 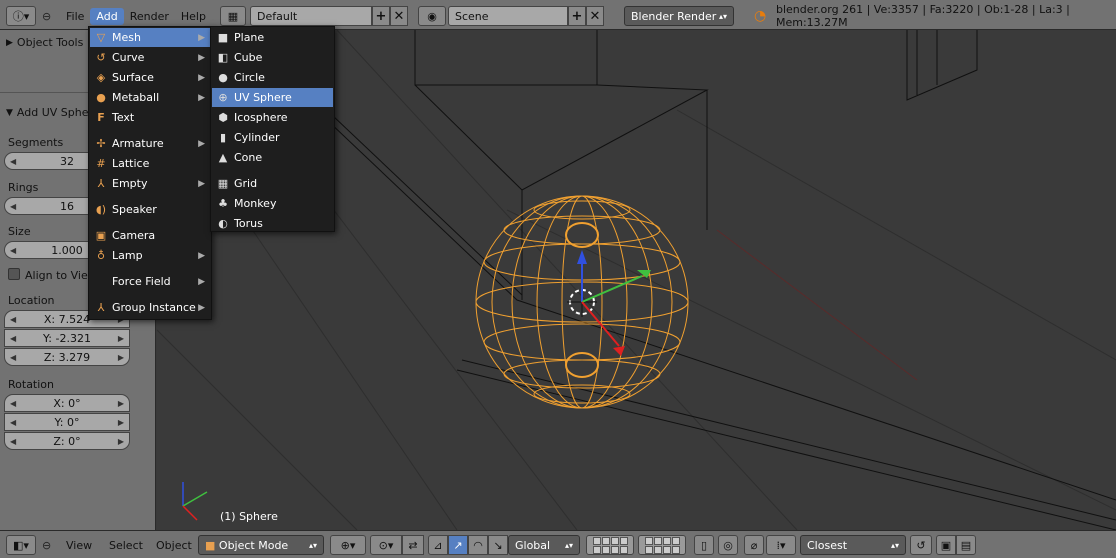 What do you see at coordinates (508, 16) in the screenshot?
I see `scene-field: Scene` at bounding box center [508, 16].